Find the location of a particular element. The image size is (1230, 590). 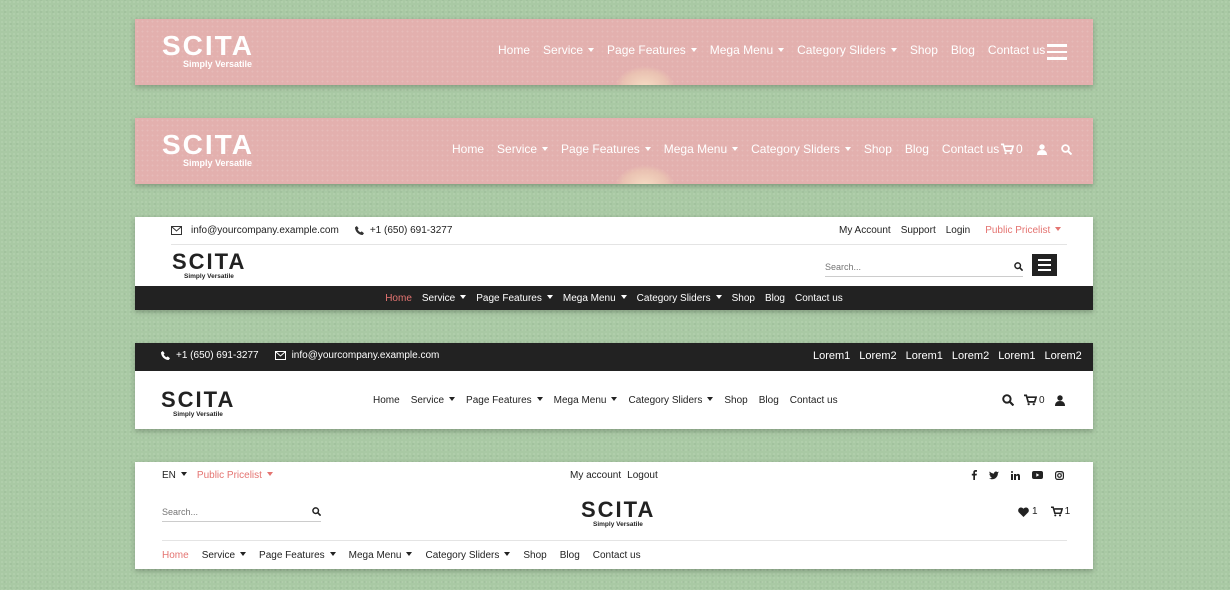

support-link: Support is located at coordinates (918, 230).